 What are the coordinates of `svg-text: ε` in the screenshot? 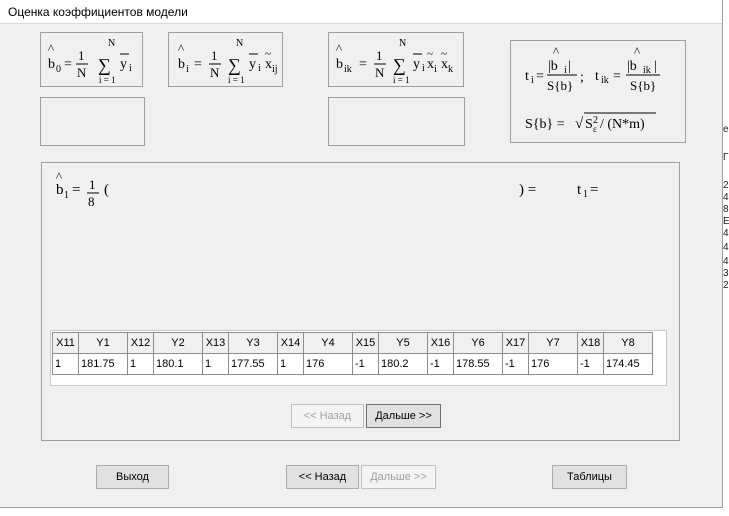 It's located at (595, 129).